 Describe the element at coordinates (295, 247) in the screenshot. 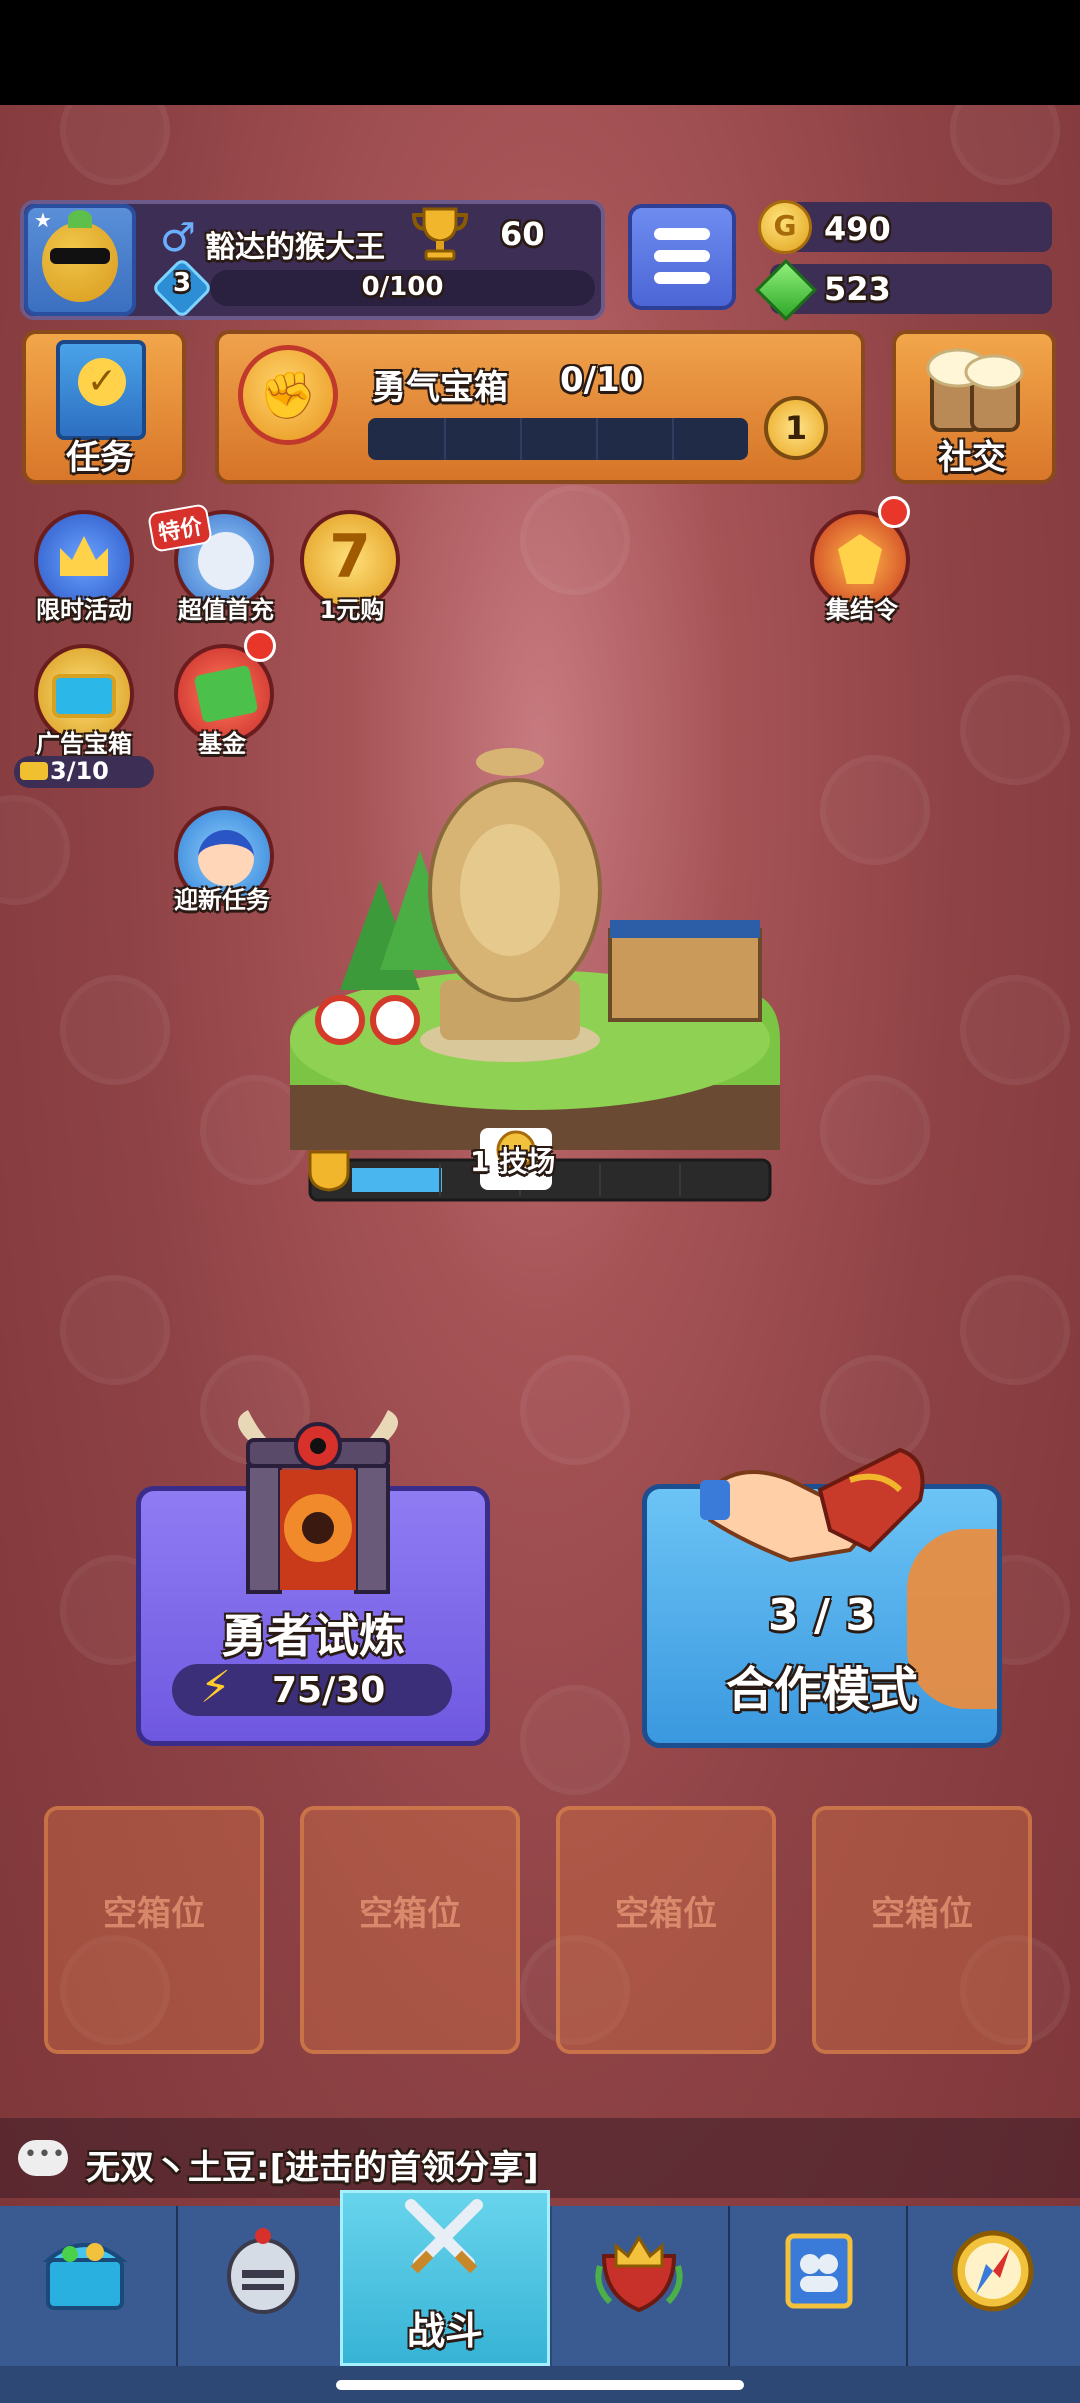

I see `player-name: 豁达的猴大王` at that location.